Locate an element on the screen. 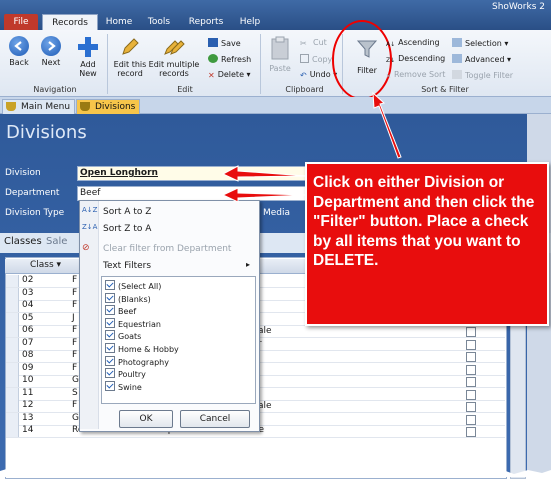  filter-value-item: Beef is located at coordinates (120, 311).